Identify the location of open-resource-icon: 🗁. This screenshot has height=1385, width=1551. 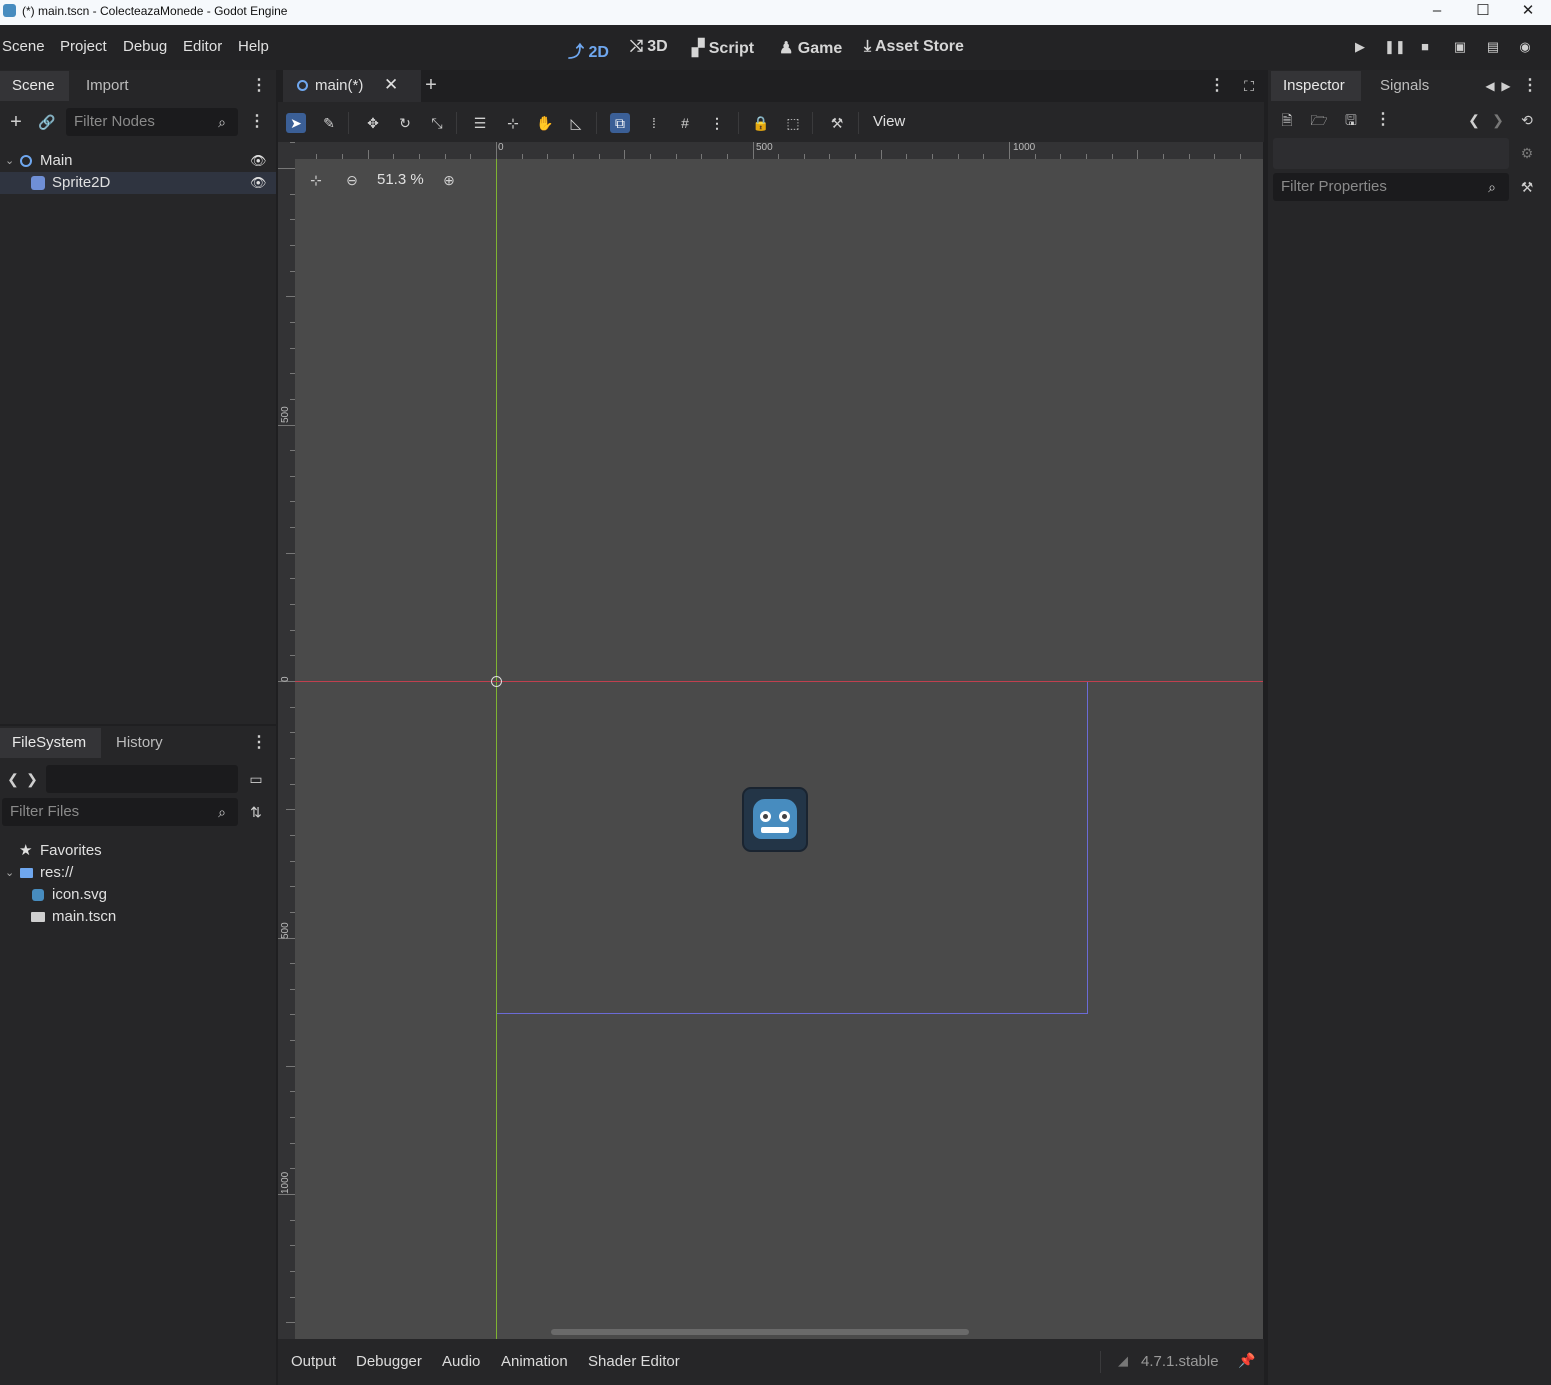
(1319, 120).